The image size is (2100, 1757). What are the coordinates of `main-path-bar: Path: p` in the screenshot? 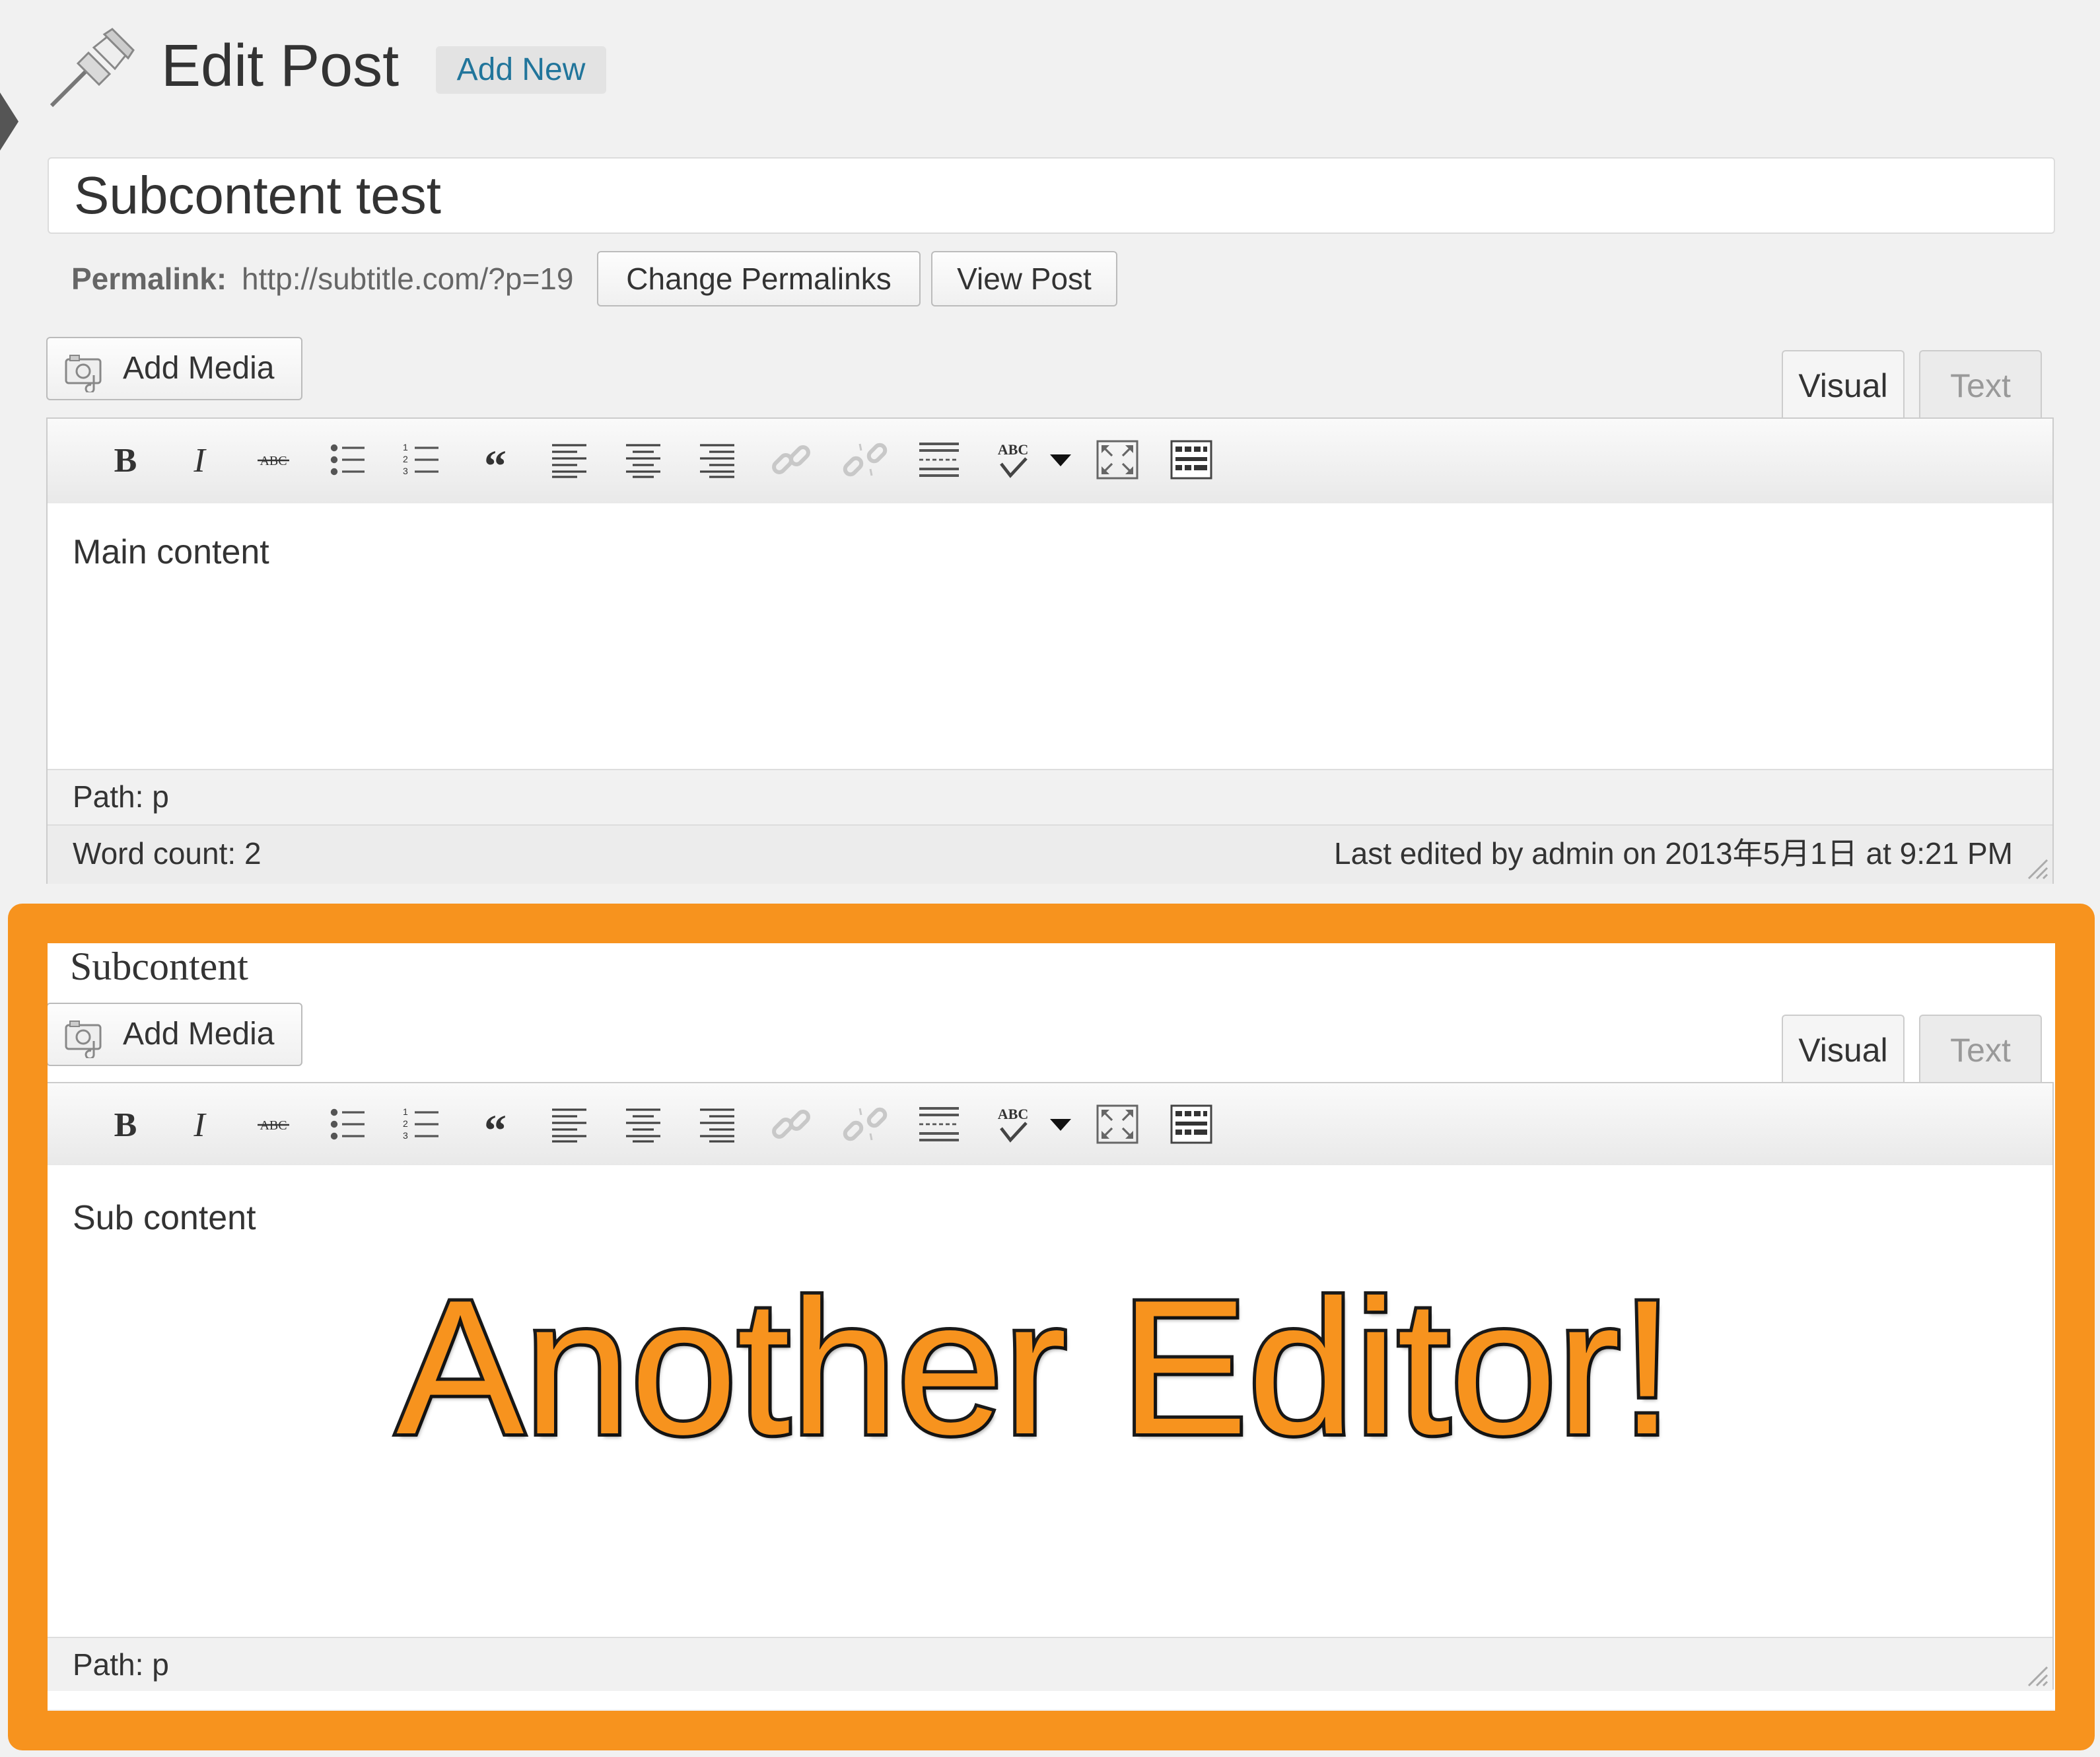 It's located at (1050, 797).